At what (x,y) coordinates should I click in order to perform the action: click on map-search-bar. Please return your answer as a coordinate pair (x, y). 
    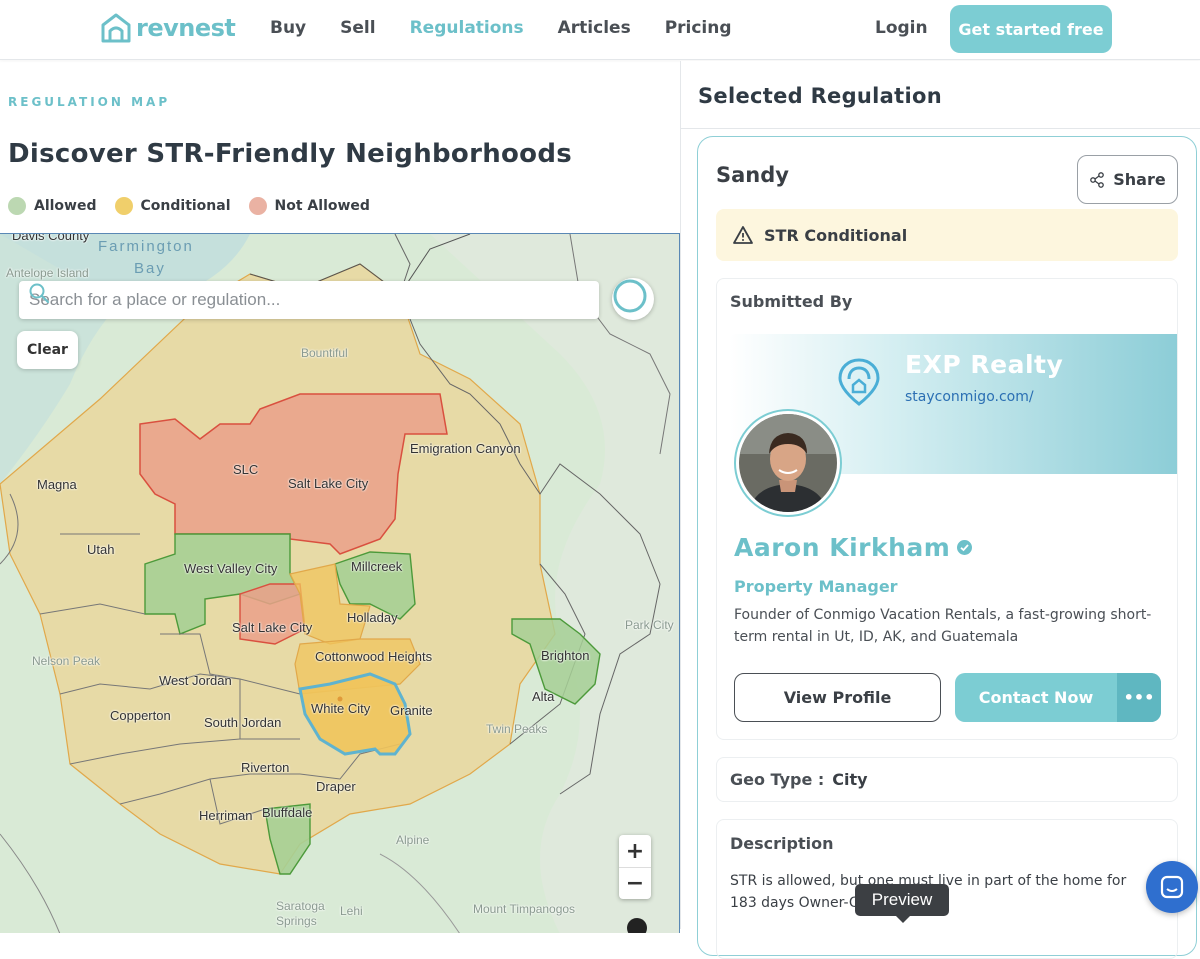
    Looking at the image, I should click on (309, 300).